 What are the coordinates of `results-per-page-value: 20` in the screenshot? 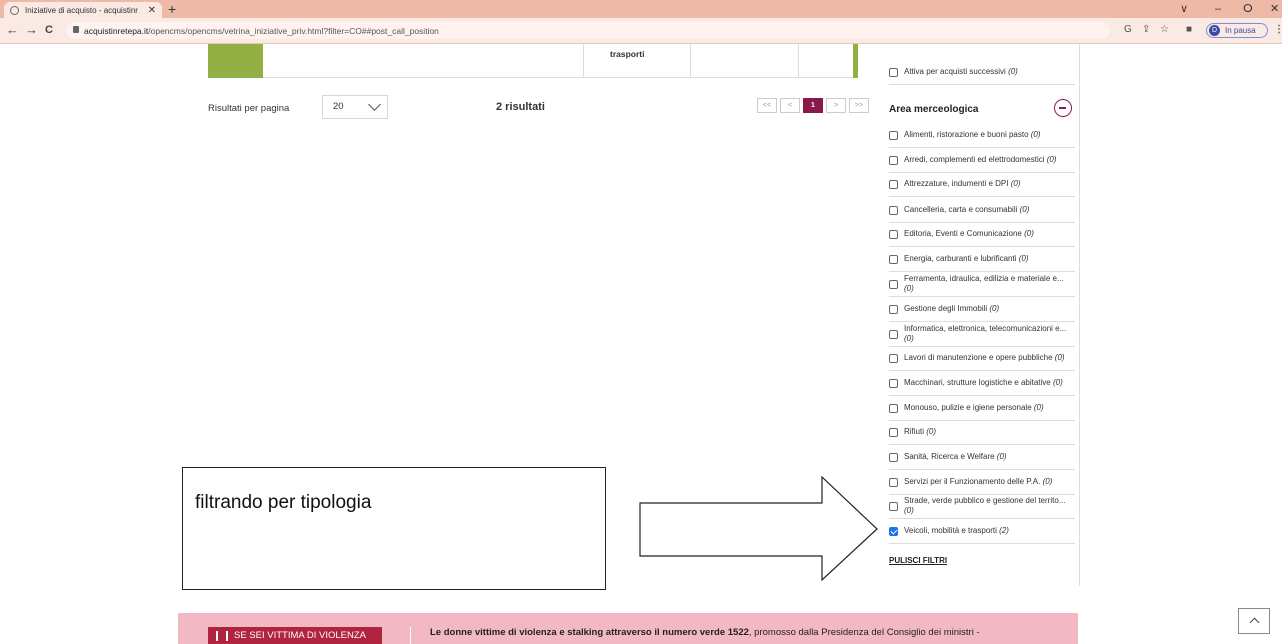 It's located at (338, 106).